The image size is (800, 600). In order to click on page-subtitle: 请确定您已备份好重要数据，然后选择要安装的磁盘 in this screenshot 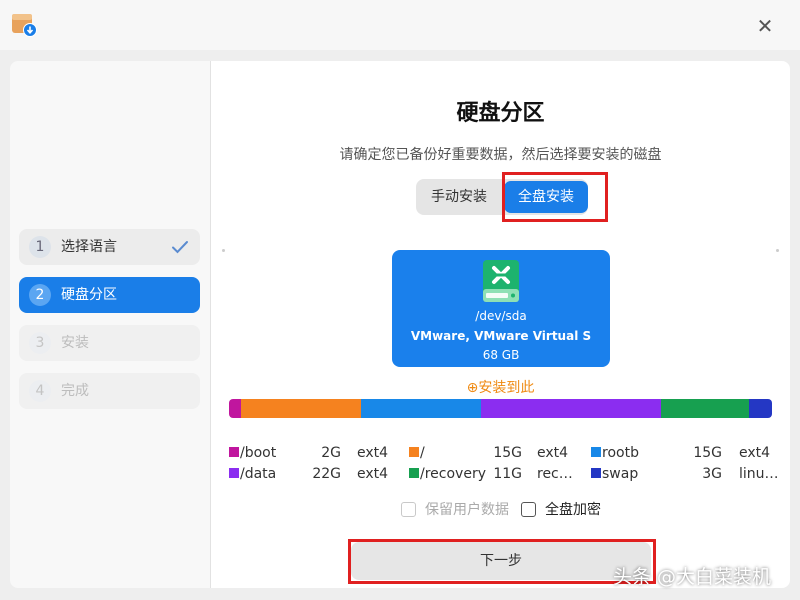, I will do `click(500, 155)`.